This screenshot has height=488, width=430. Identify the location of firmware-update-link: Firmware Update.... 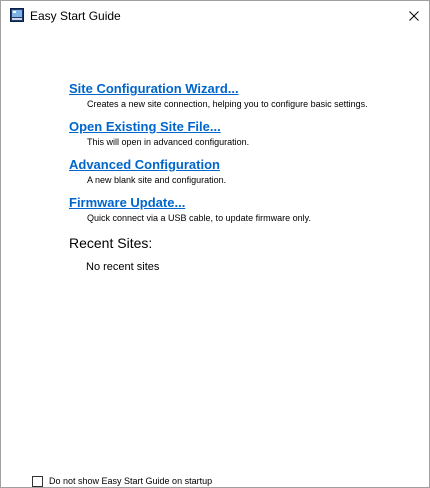
(190, 203).